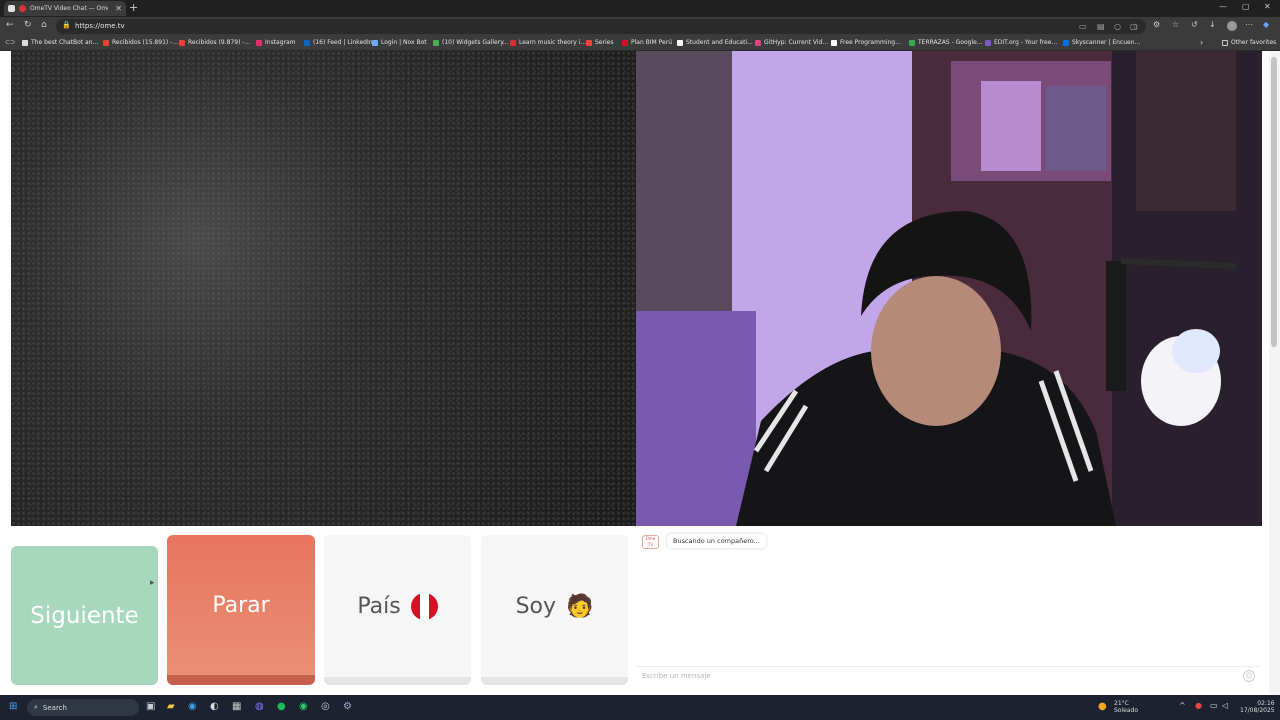 The height and width of the screenshot is (720, 1280). What do you see at coordinates (83, 707) in the screenshot?
I see `taskbar-search: ⌕ Search` at bounding box center [83, 707].